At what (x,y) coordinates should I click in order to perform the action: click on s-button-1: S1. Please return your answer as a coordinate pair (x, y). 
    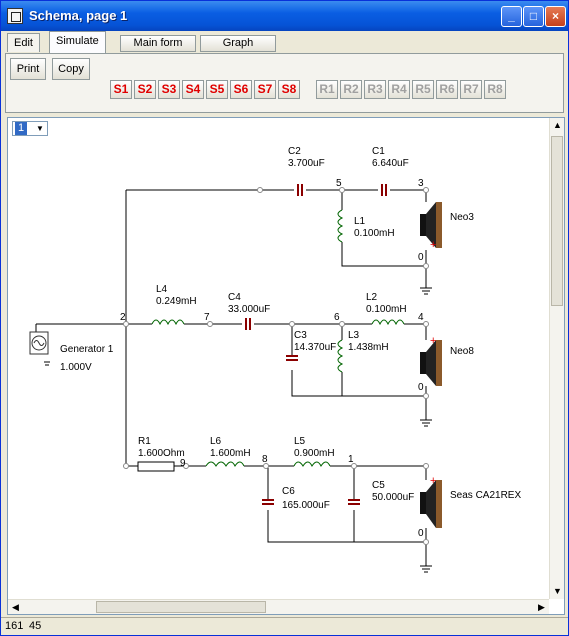
    Looking at the image, I should click on (121, 89).